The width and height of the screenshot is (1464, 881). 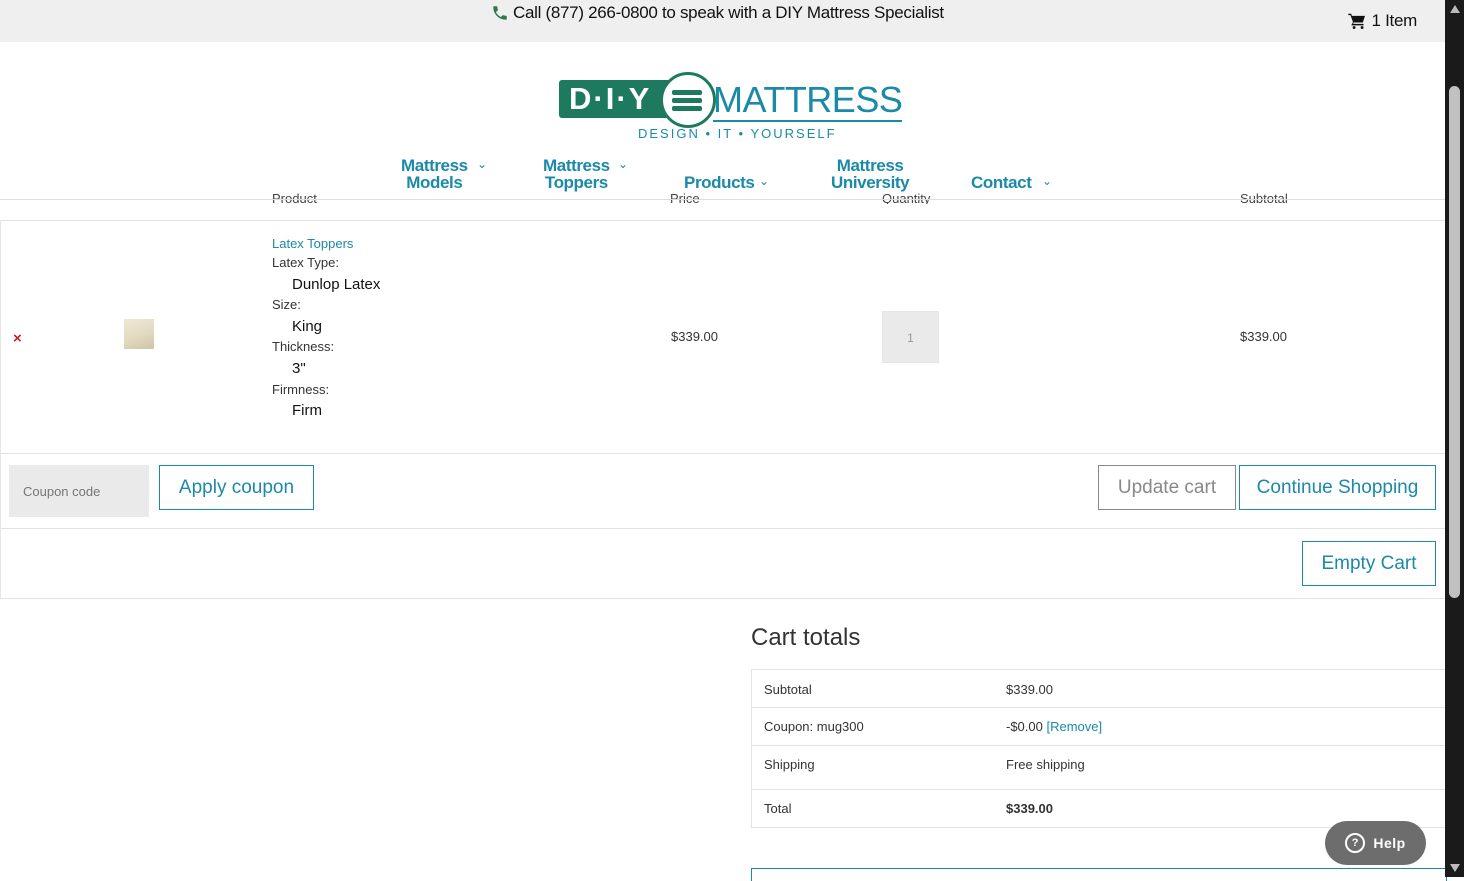 What do you see at coordinates (1167, 487) in the screenshot?
I see `update-cart-button: Update cart` at bounding box center [1167, 487].